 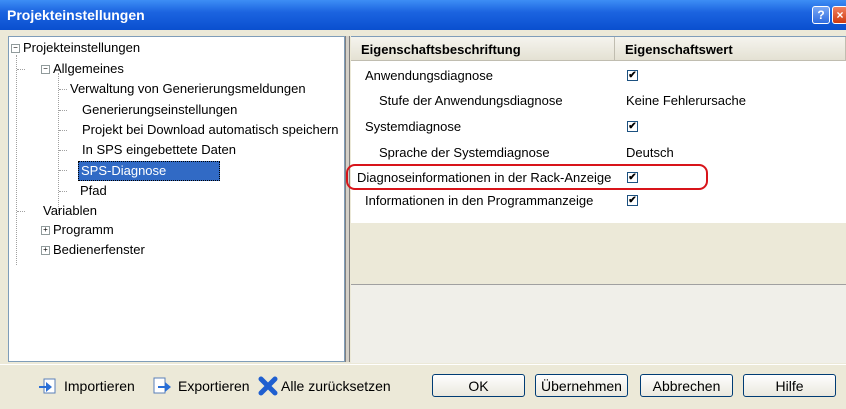 I want to click on tree-item-label: SPS-Diagnose, so click(x=149, y=171).